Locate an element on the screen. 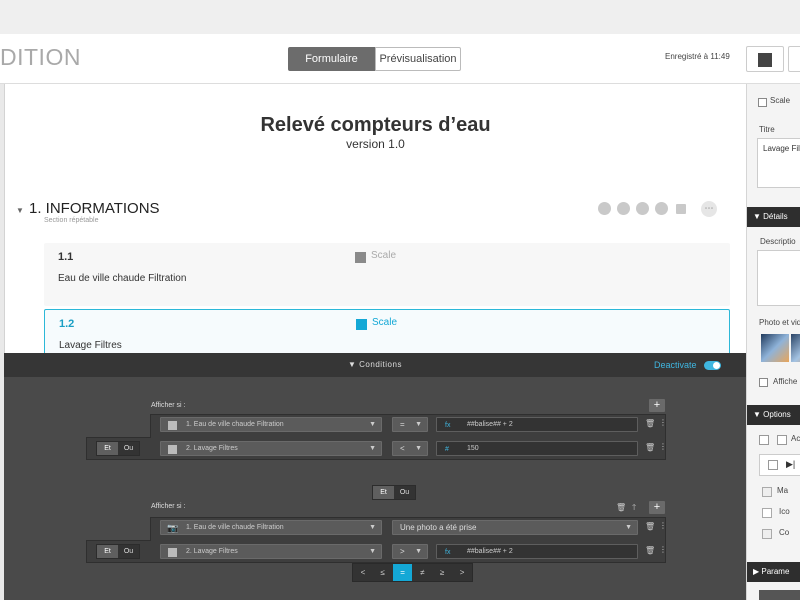 The height and width of the screenshot is (600, 800). question-label: Eau de ville chaude Filtration is located at coordinates (122, 278).